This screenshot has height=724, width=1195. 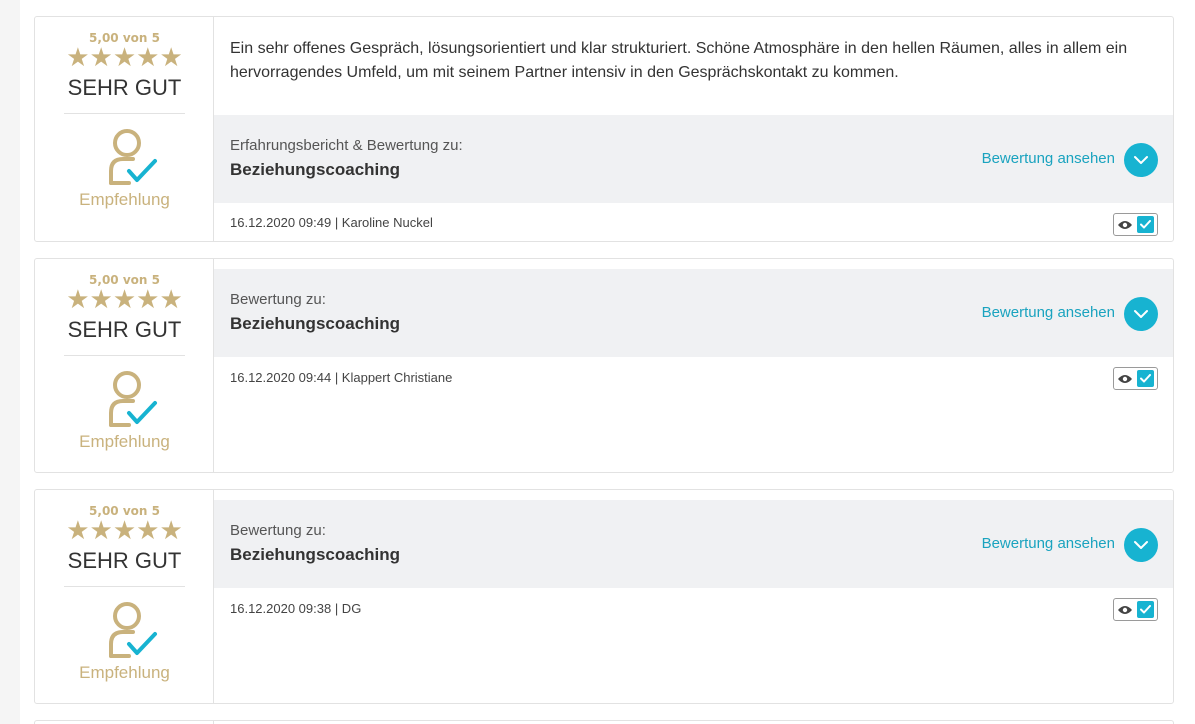 I want to click on review-card-partial, so click(x=604, y=722).